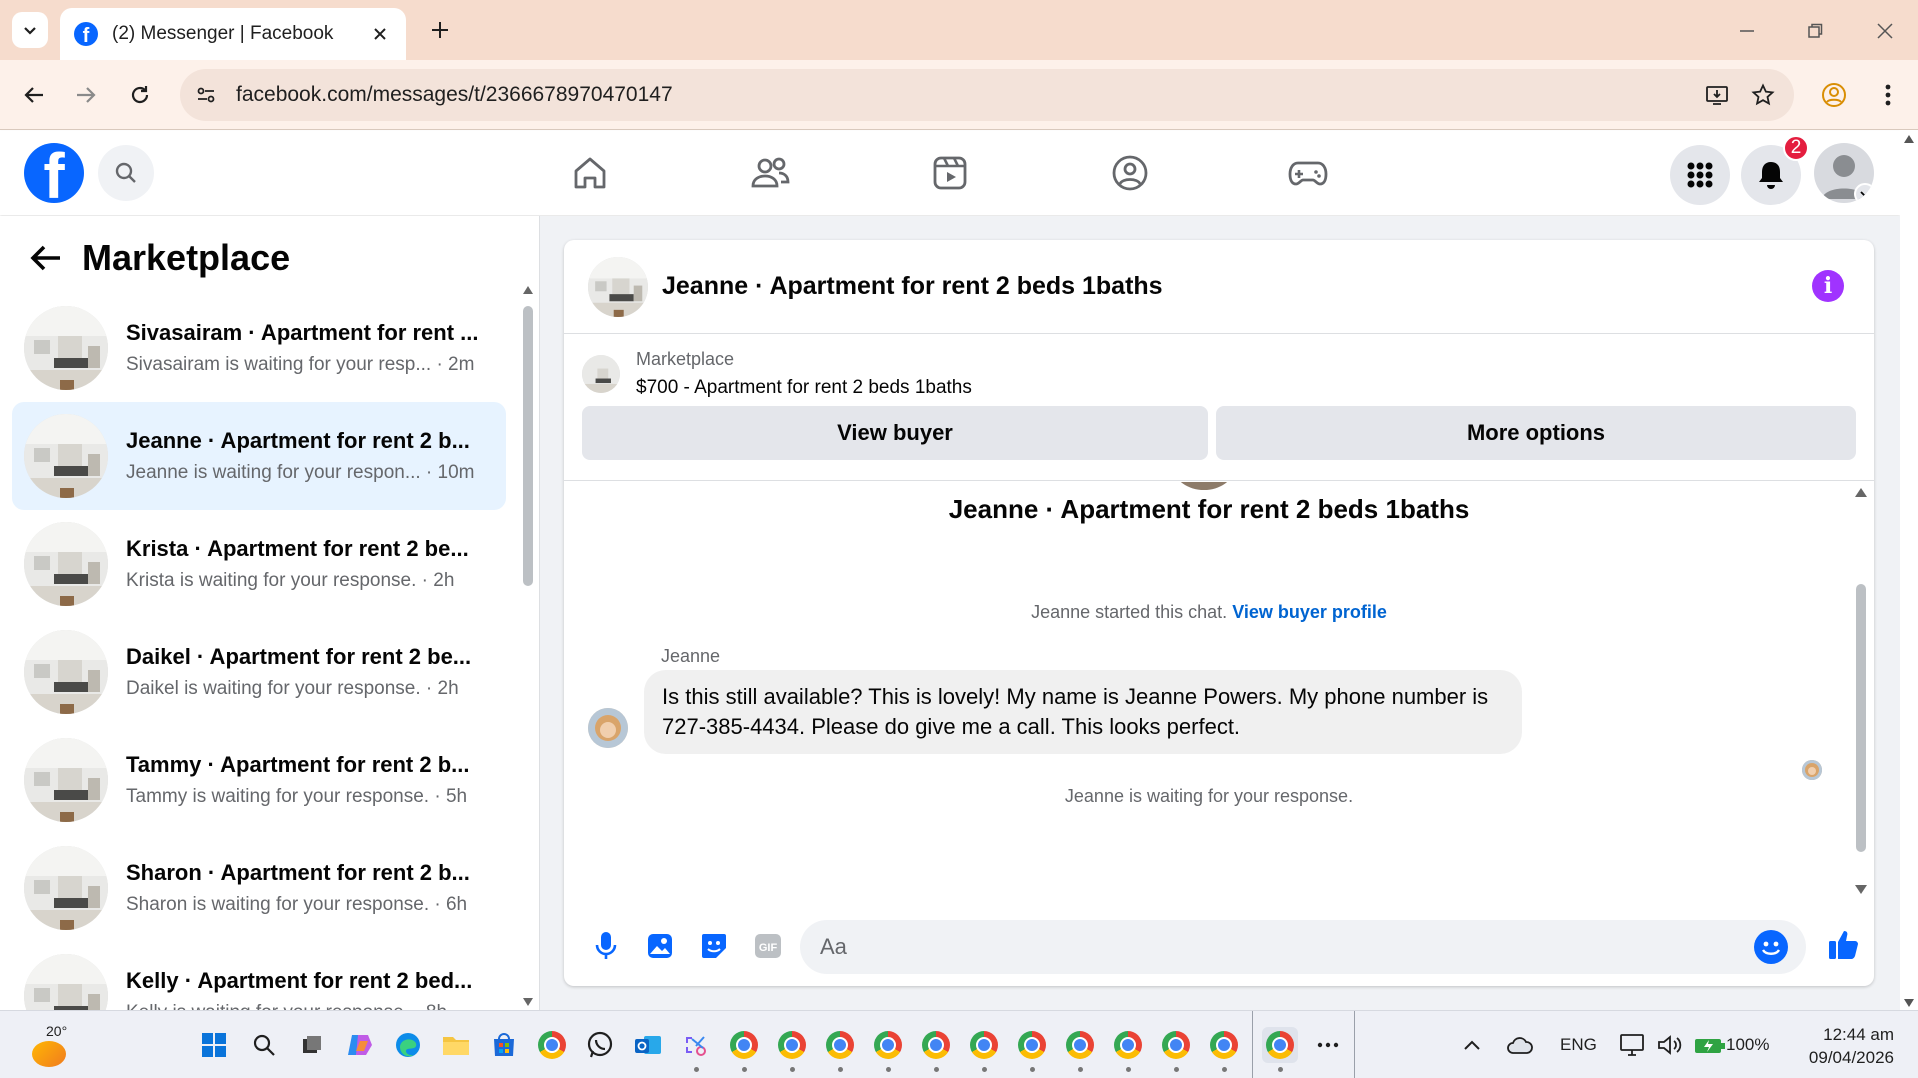 This screenshot has height=1078, width=1918. I want to click on task-view-button, so click(312, 1045).